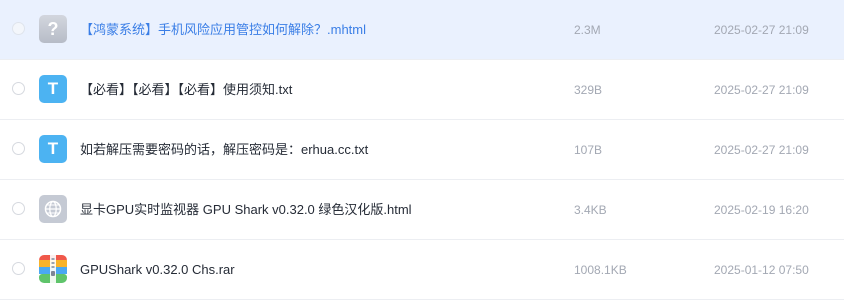  What do you see at coordinates (587, 30) in the screenshot?
I see `file-size: 2.3M` at bounding box center [587, 30].